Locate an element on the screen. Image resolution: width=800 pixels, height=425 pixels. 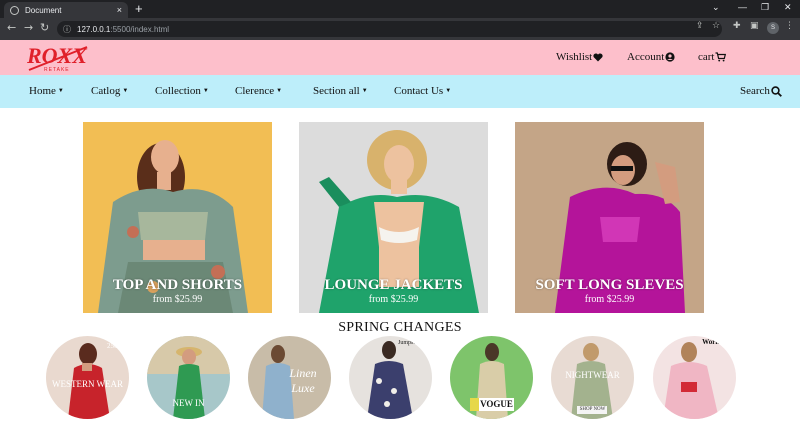
product-card-soft-long-sleves: SOFT LONG SLEVES from $25.99 is located at coordinates (609, 217).